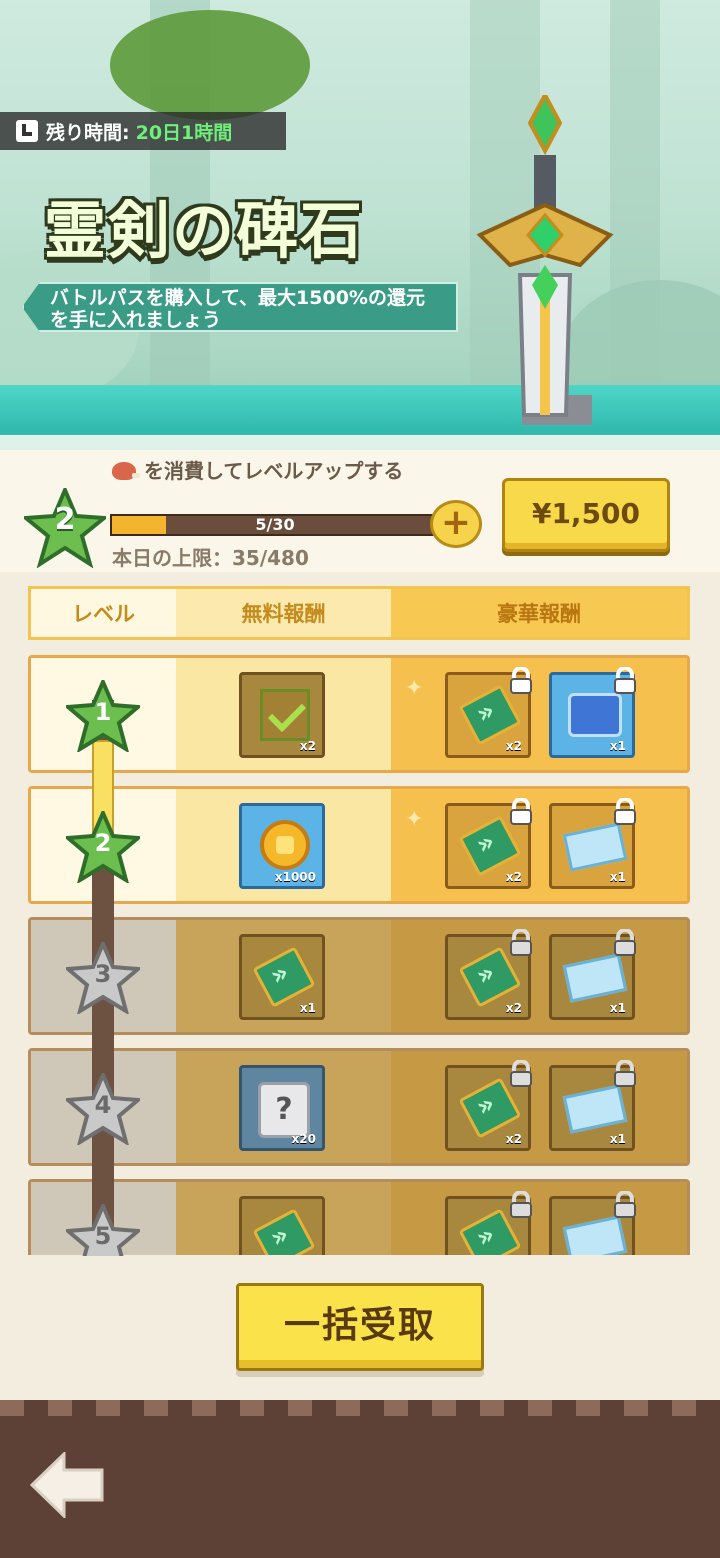  Describe the element at coordinates (67, 1485) in the screenshot. I see `back-arrow-icon` at that location.